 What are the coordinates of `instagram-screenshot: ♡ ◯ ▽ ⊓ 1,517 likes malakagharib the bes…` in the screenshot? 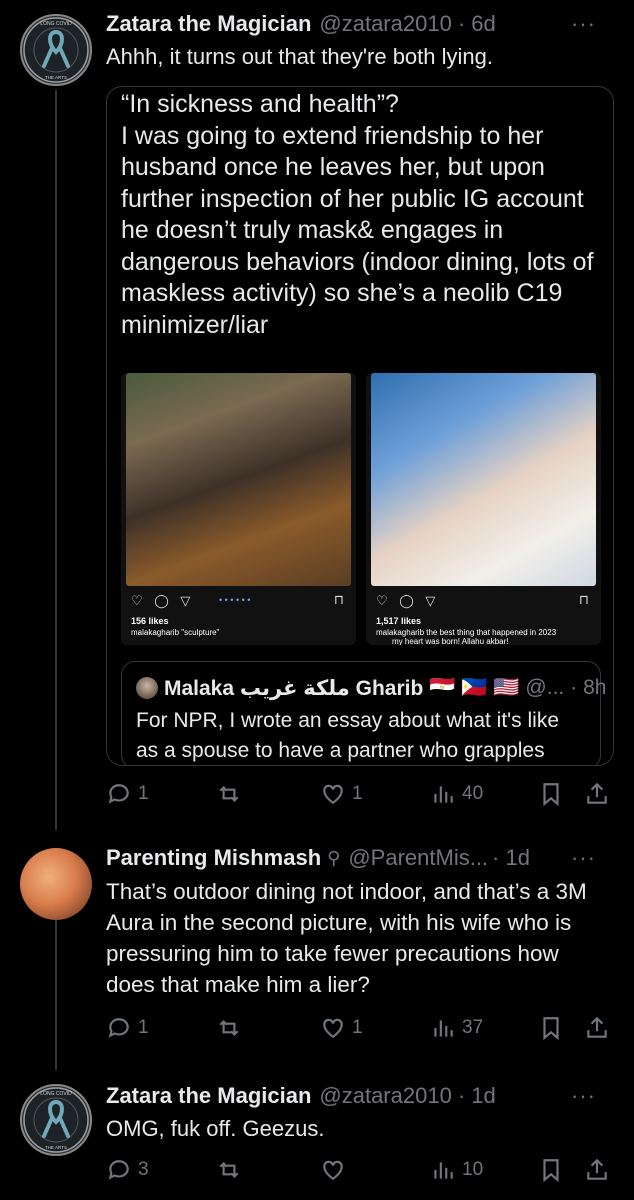 It's located at (483, 509).